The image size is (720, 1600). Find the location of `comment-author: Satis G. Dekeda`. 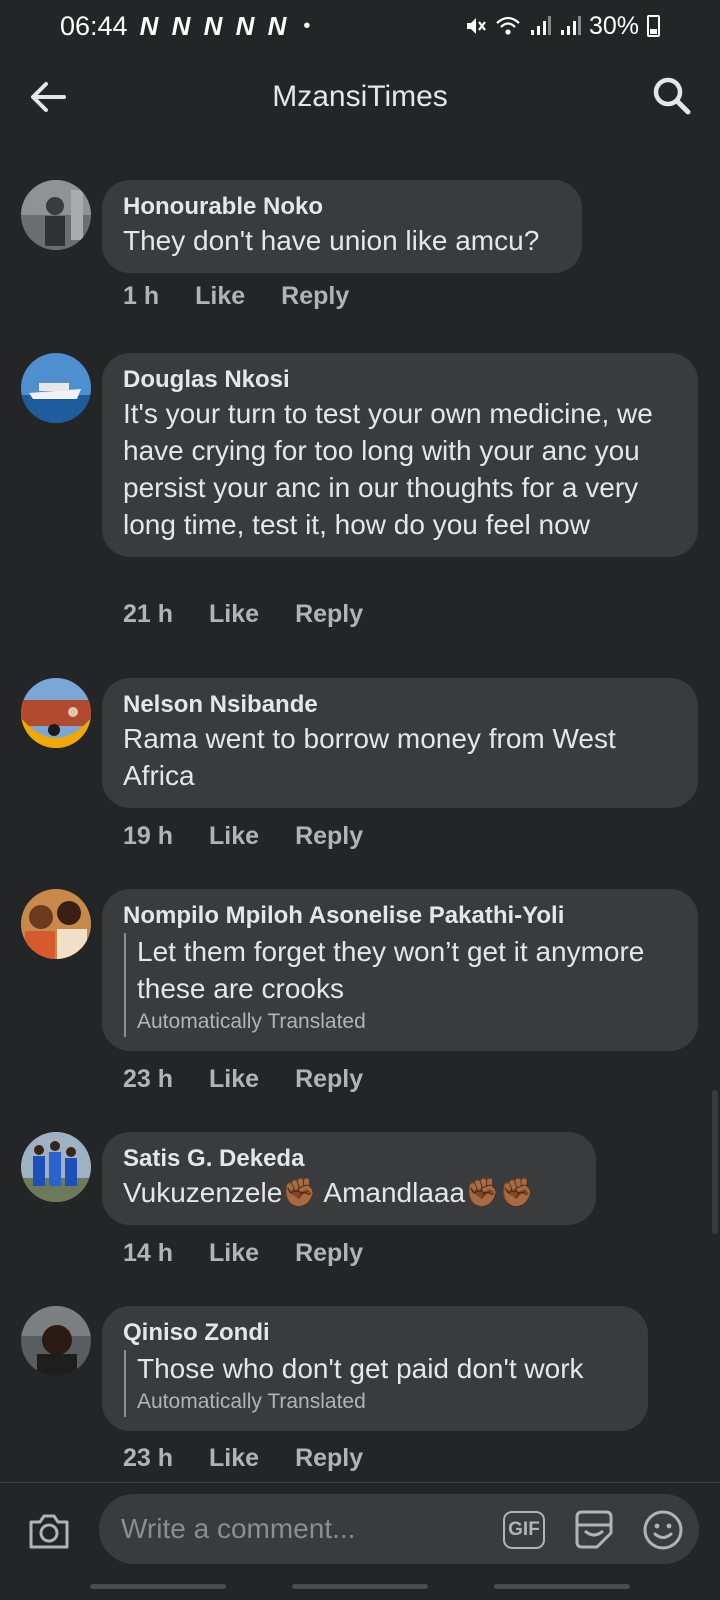

comment-author: Satis G. Dekeda is located at coordinates (349, 1159).